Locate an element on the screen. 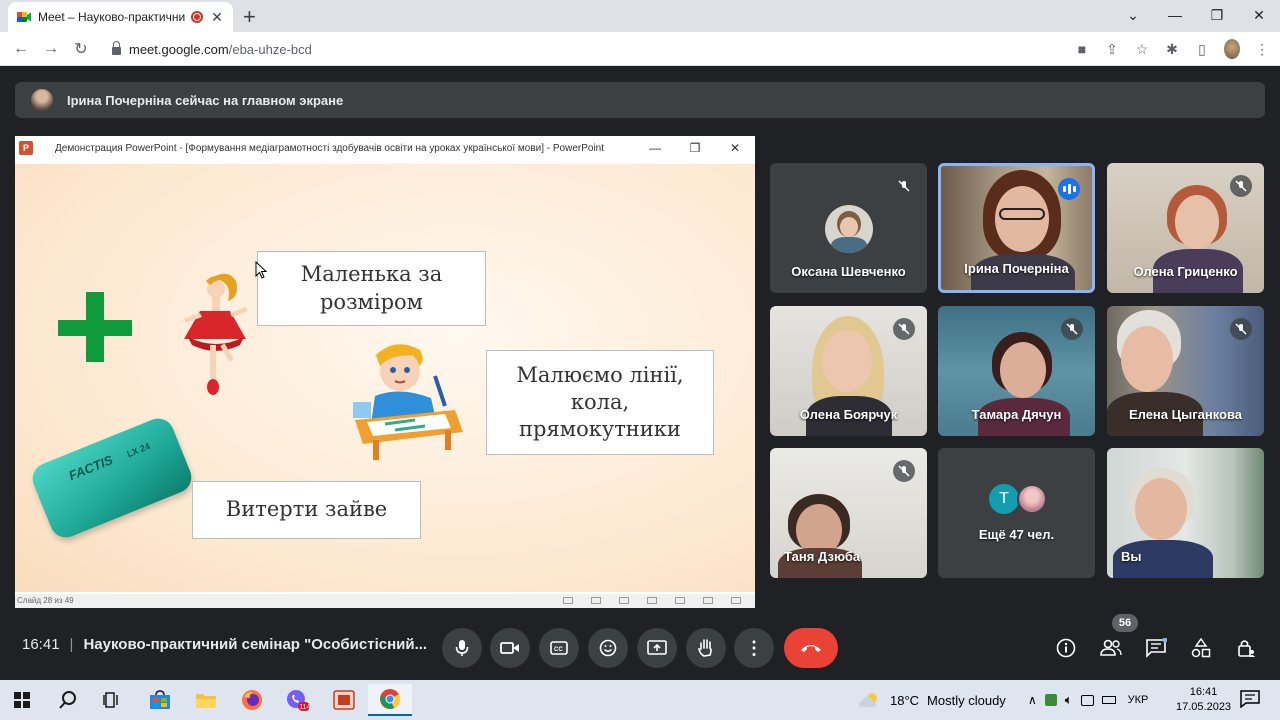 The width and height of the screenshot is (1280, 720). camera-button is located at coordinates (510, 648).